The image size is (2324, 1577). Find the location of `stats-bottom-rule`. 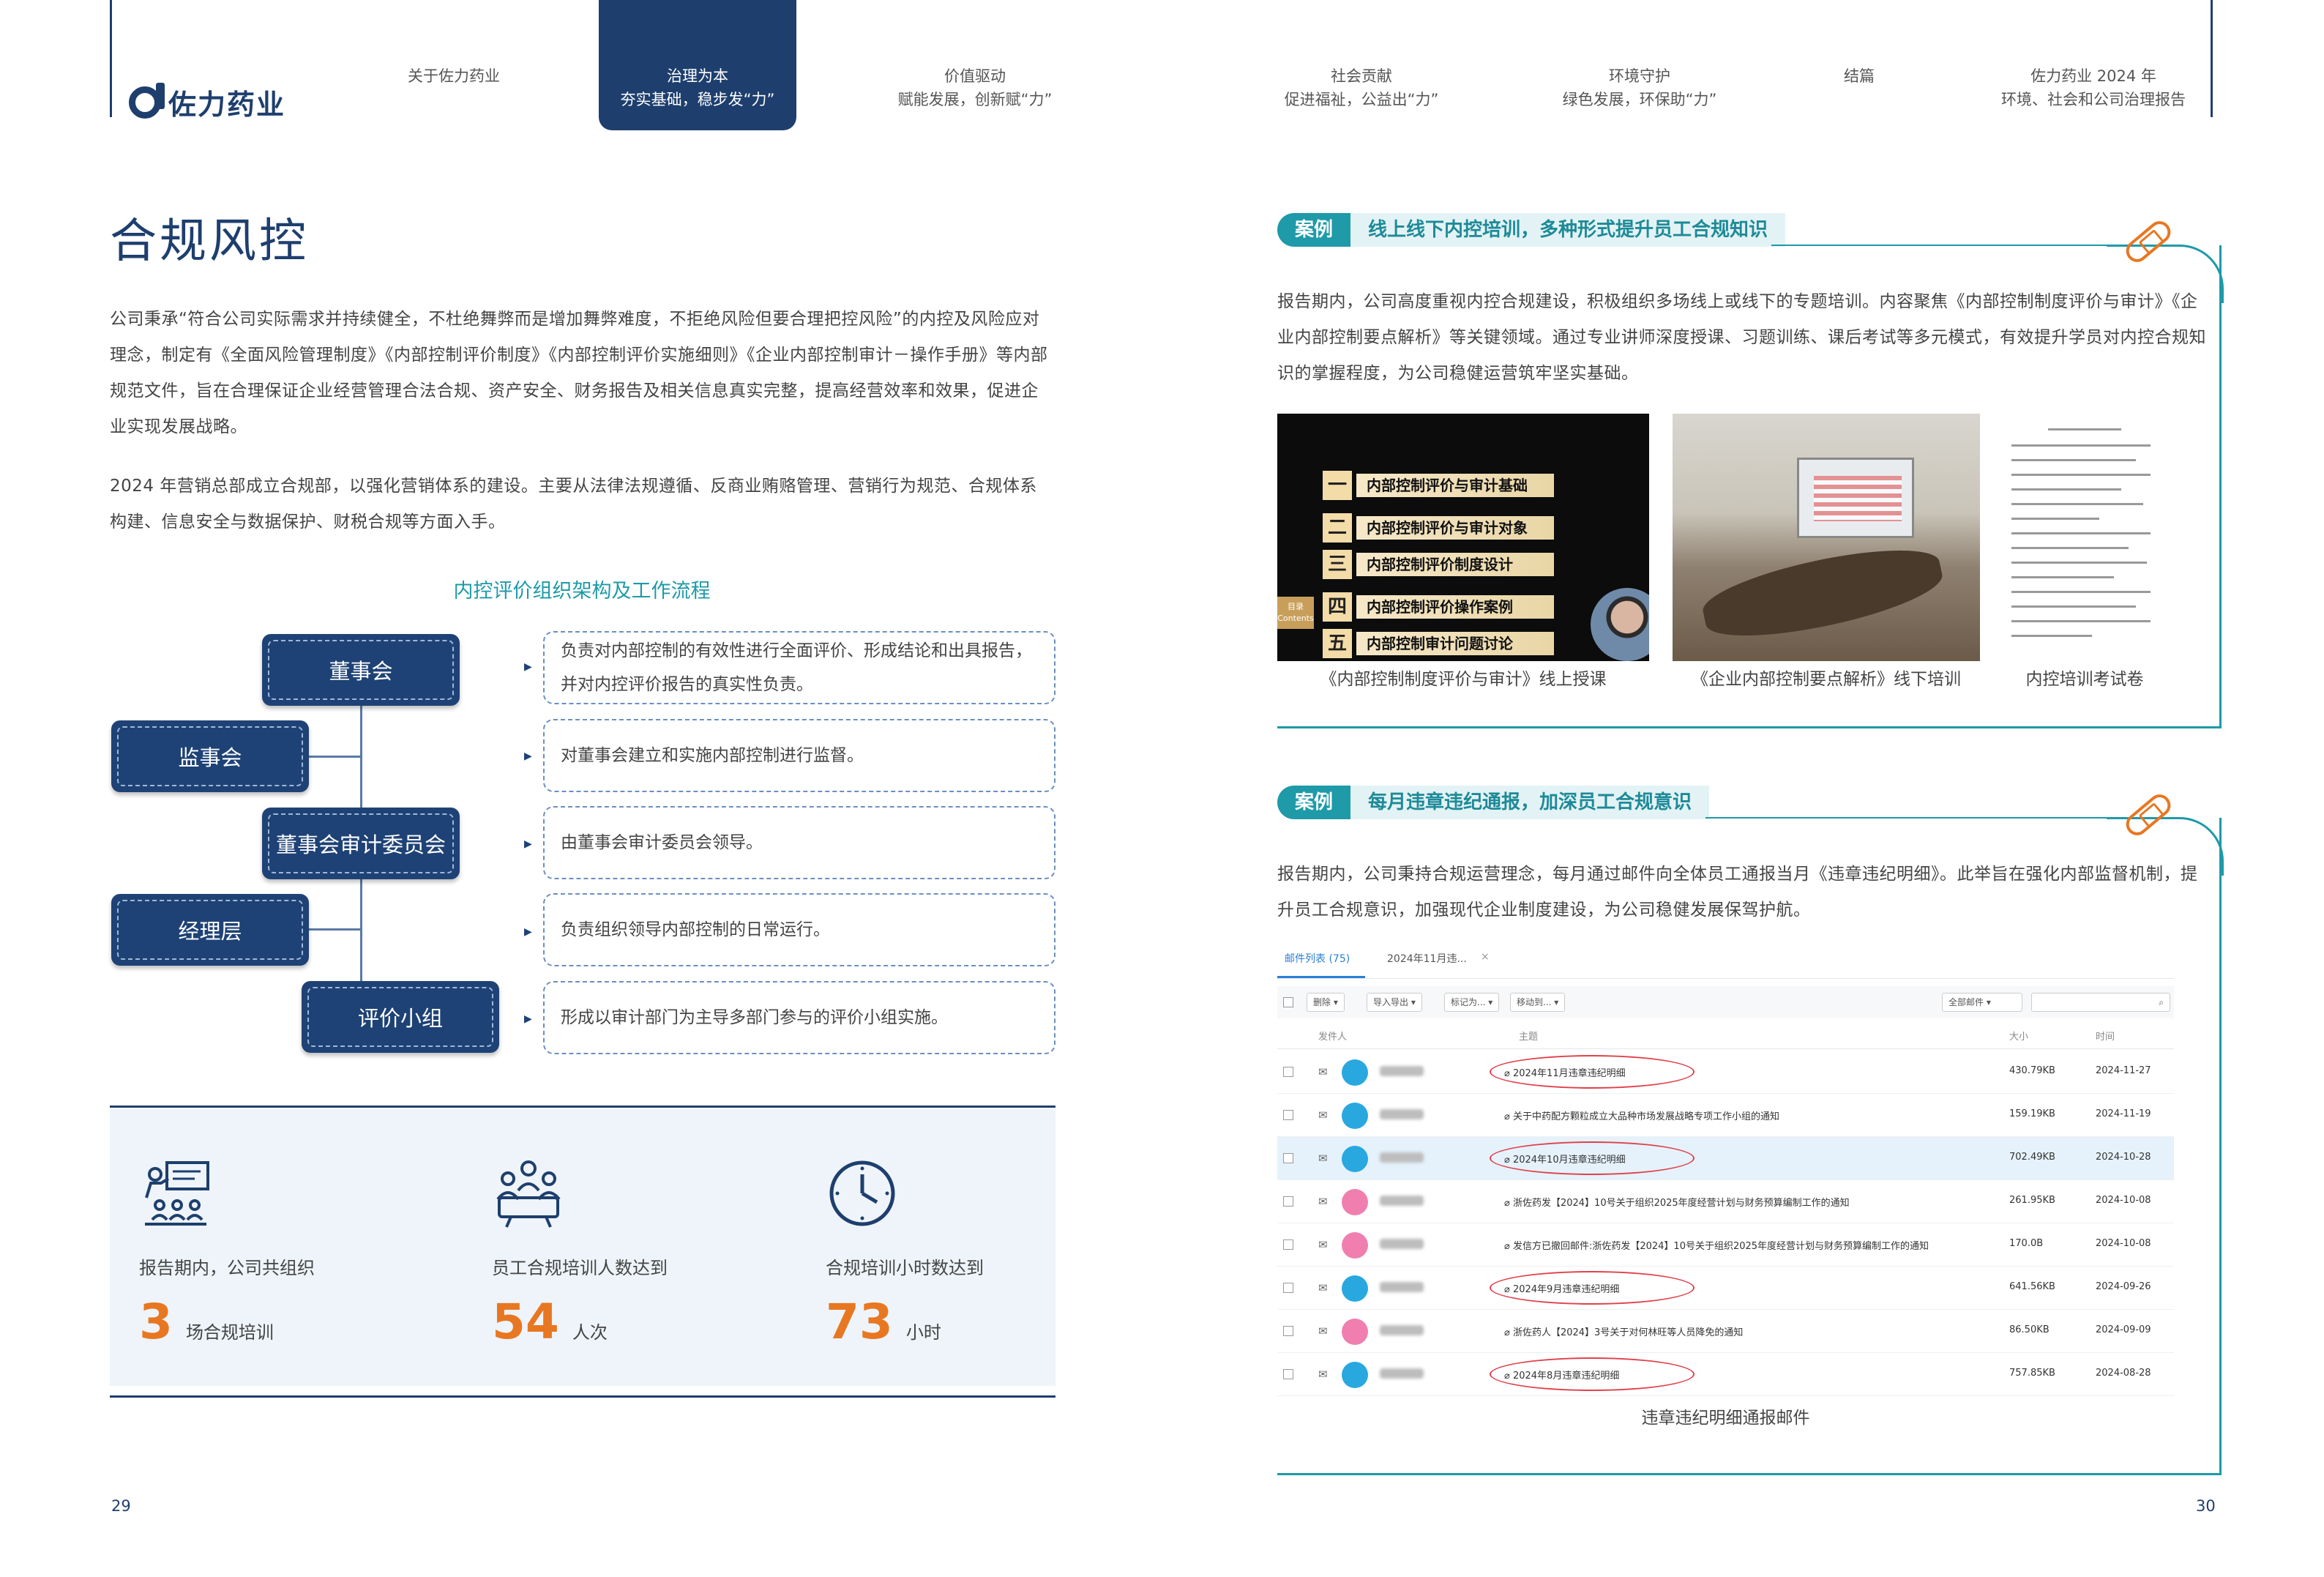

stats-bottom-rule is located at coordinates (582, 1396).